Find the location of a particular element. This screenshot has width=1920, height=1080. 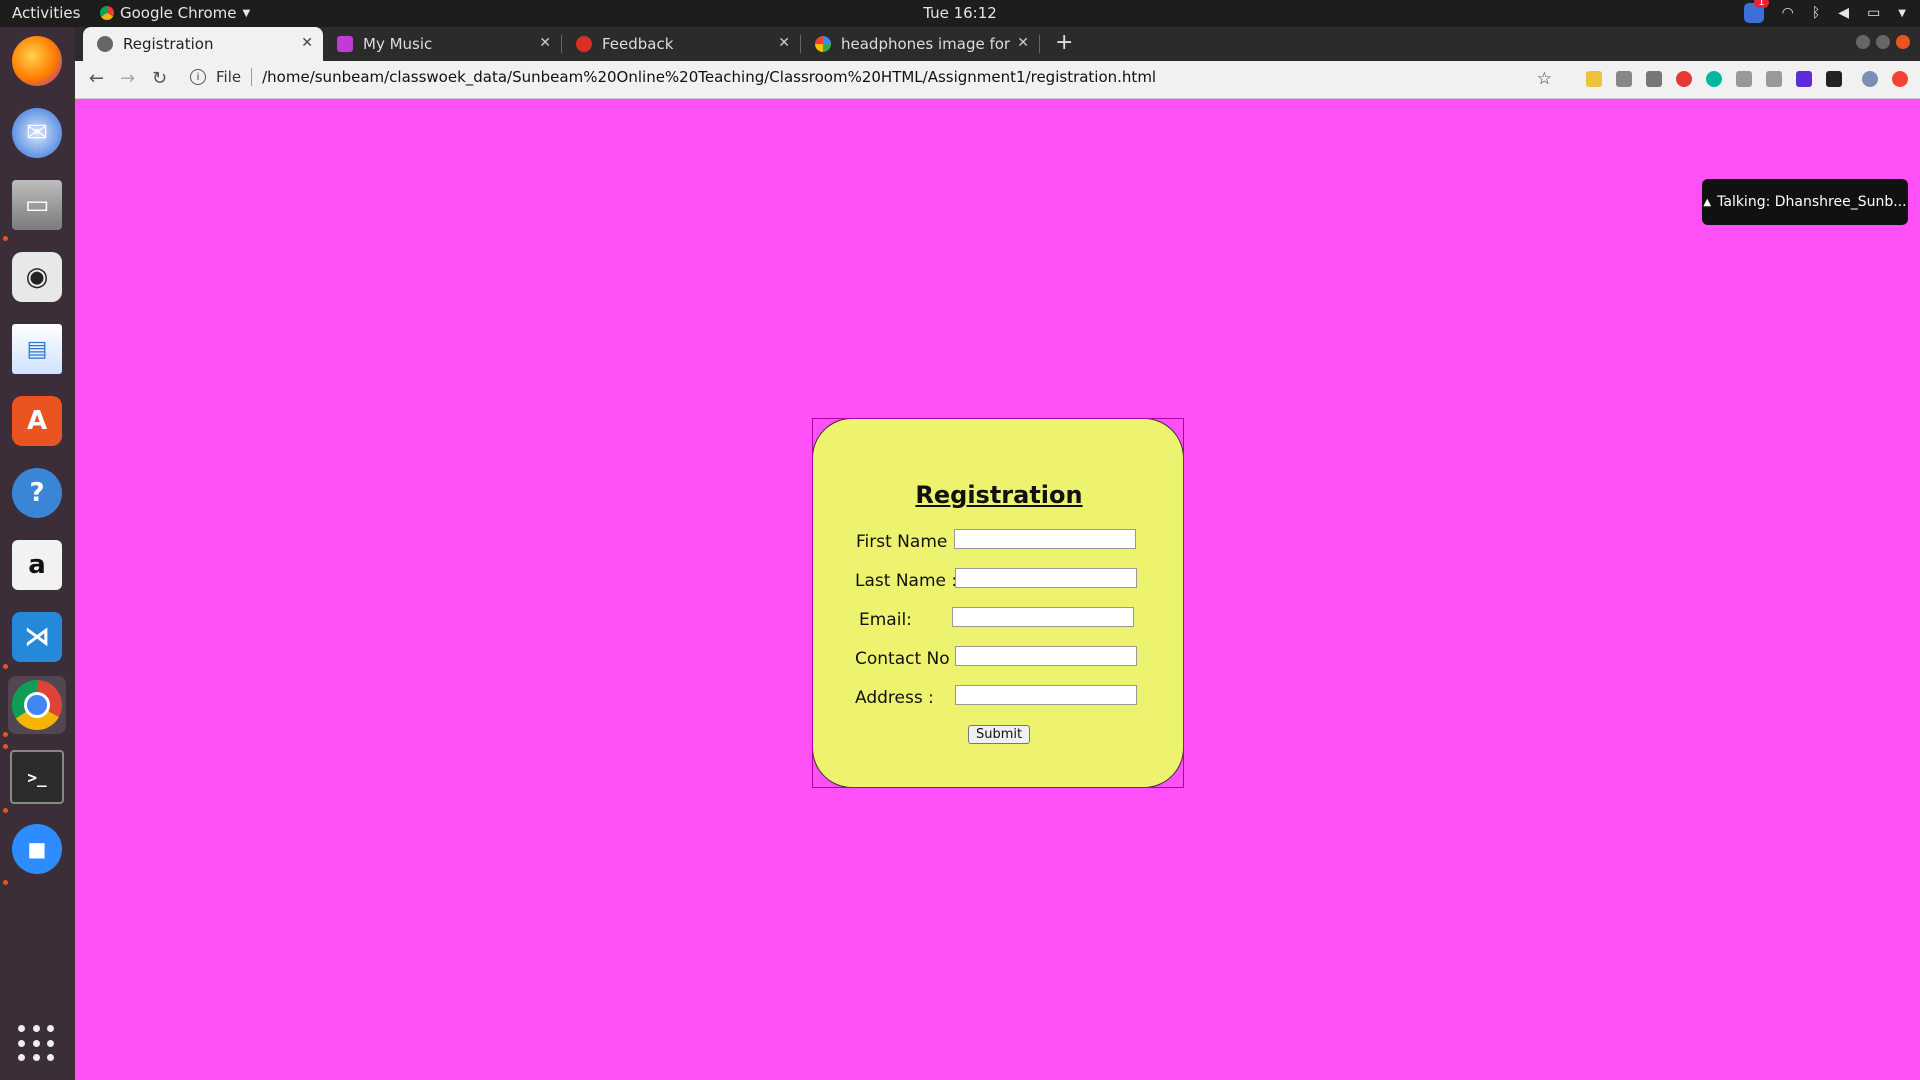

extension-camera-icon is located at coordinates (1654, 79).